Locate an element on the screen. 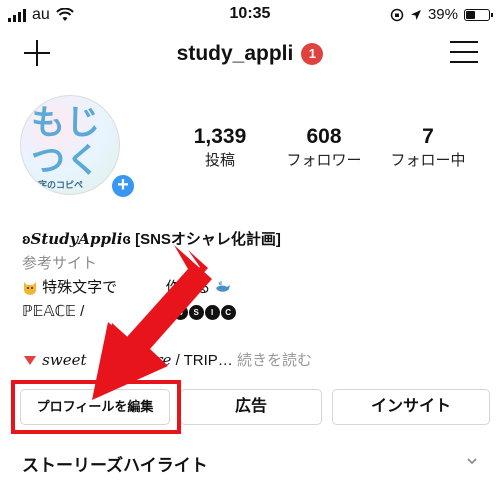 This screenshot has width=500, height=494. bio-line-2-text: ℙ𝔼𝔸ℂ𝔼 / is located at coordinates (53, 311).